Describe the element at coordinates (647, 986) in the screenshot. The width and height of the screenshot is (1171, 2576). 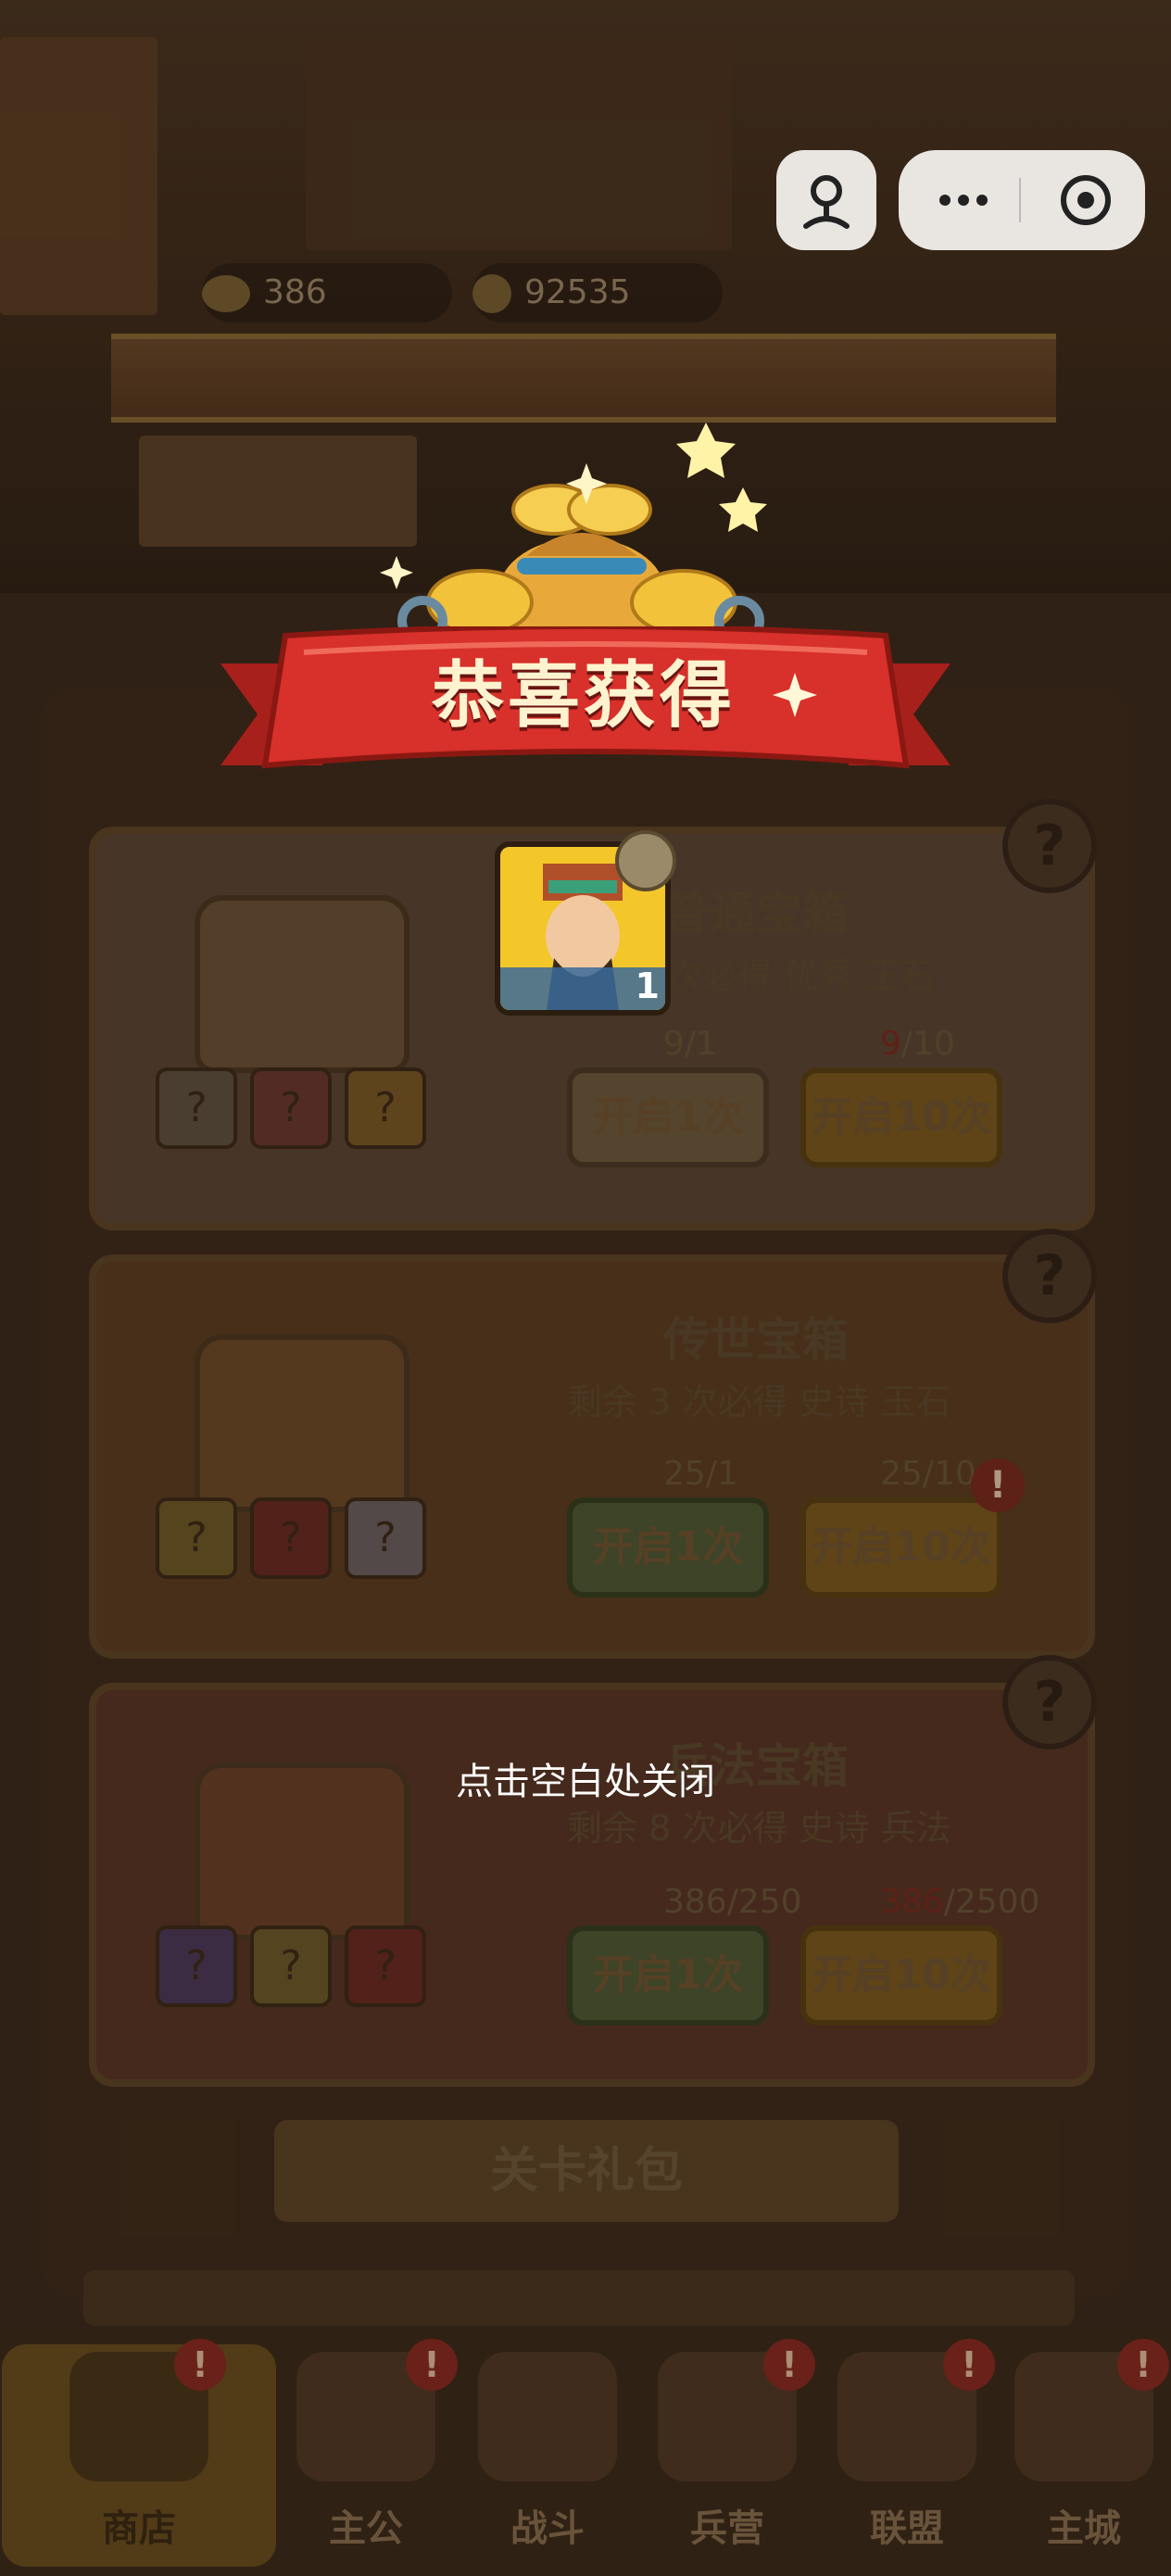
I see `reward-count: 1` at that location.